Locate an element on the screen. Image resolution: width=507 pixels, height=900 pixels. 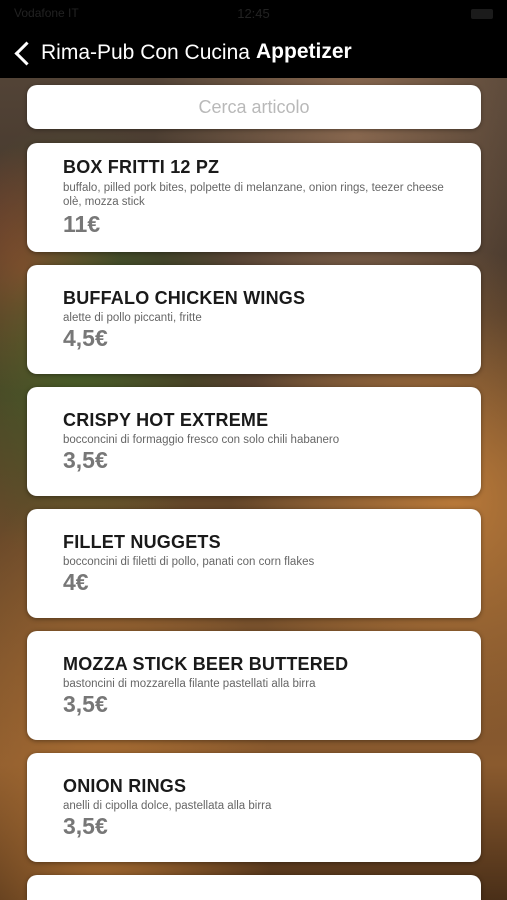
item-price: 4,5€ is located at coordinates (85, 338).